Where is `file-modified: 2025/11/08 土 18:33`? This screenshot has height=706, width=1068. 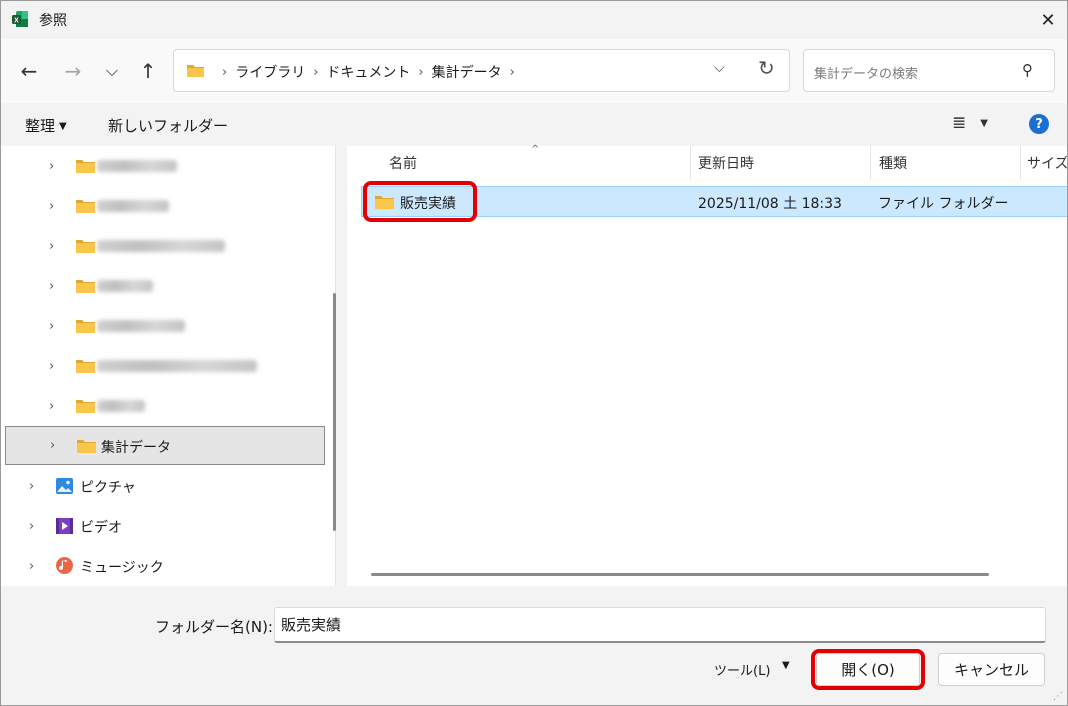
file-modified: 2025/11/08 土 18:33 is located at coordinates (770, 204).